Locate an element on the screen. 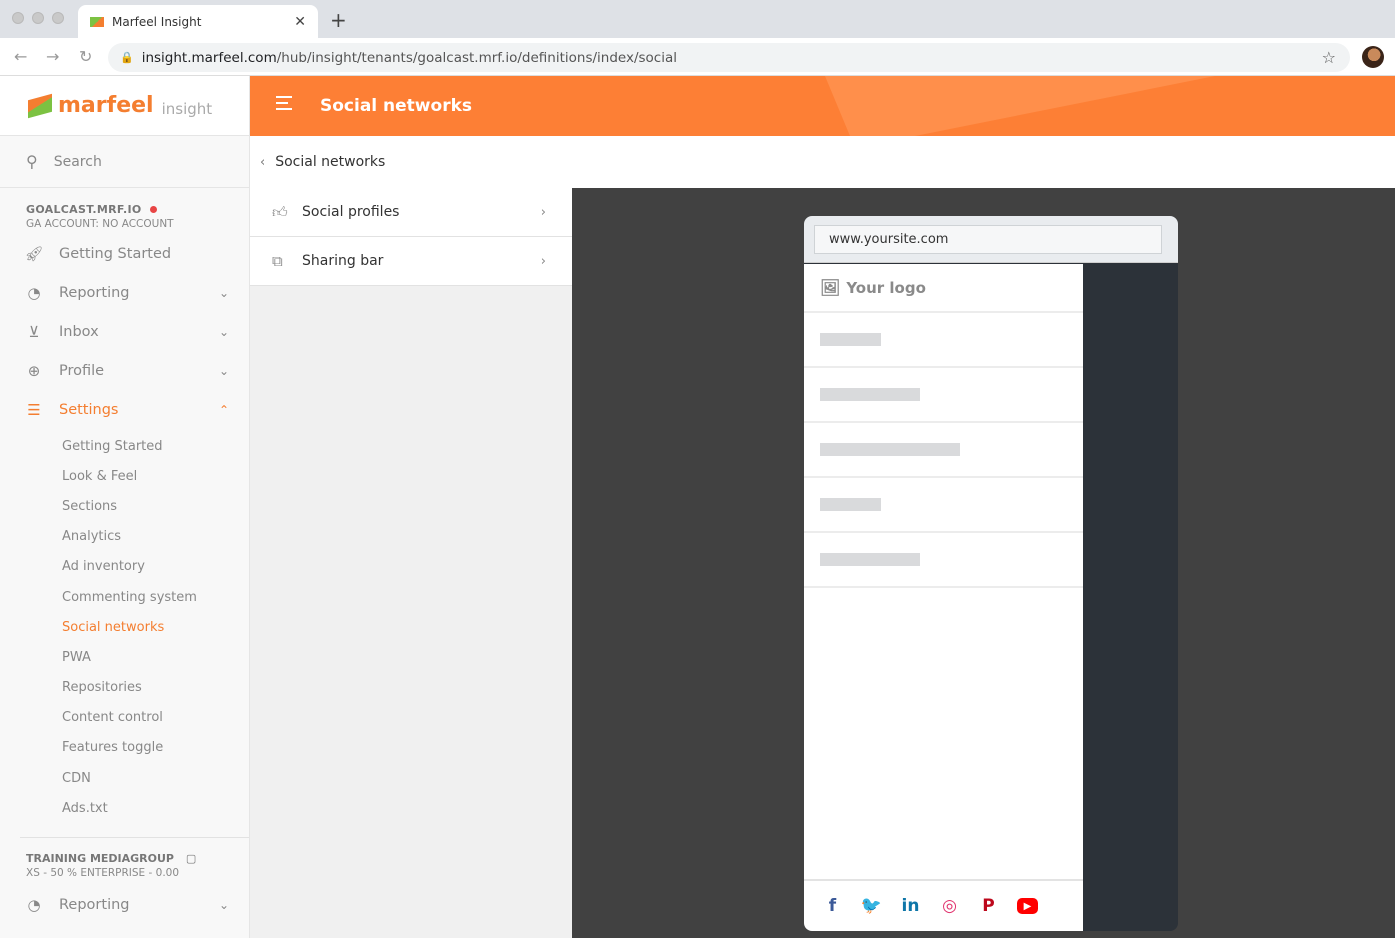 The height and width of the screenshot is (938, 1395). facebook-icon: f is located at coordinates (832, 906).